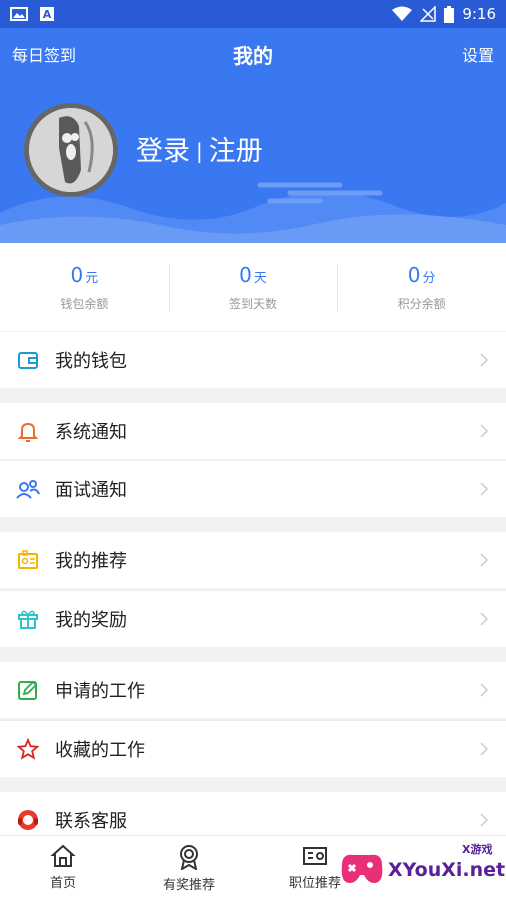 The height and width of the screenshot is (900, 506). What do you see at coordinates (253, 749) in the screenshot?
I see `menu-item-saved-jobs: 收藏的工作` at bounding box center [253, 749].